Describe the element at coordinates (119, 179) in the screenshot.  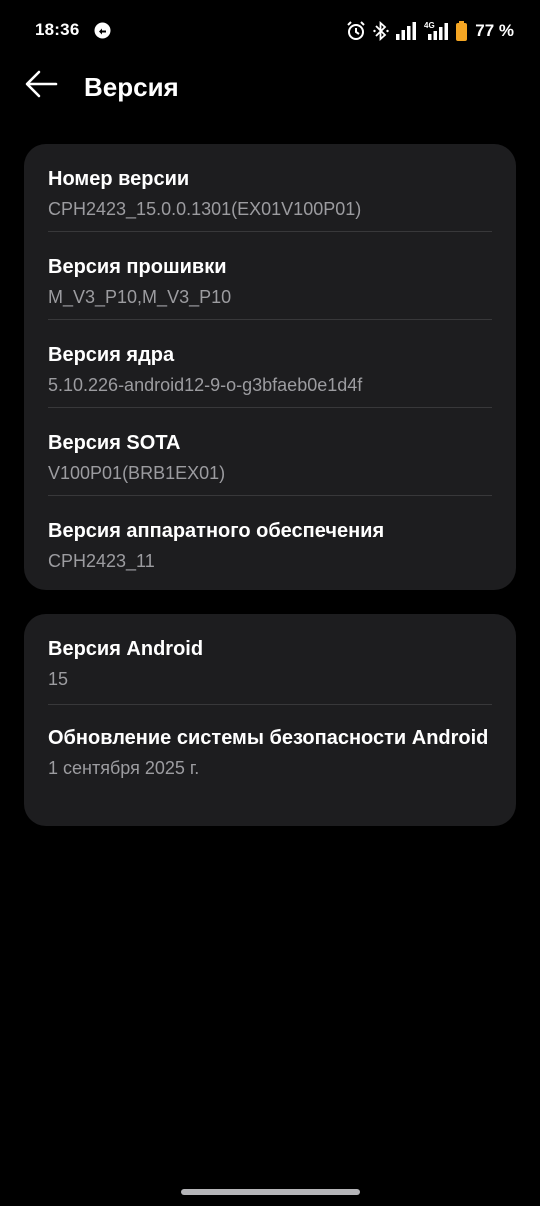
I see `row-title: Номер версии` at that location.